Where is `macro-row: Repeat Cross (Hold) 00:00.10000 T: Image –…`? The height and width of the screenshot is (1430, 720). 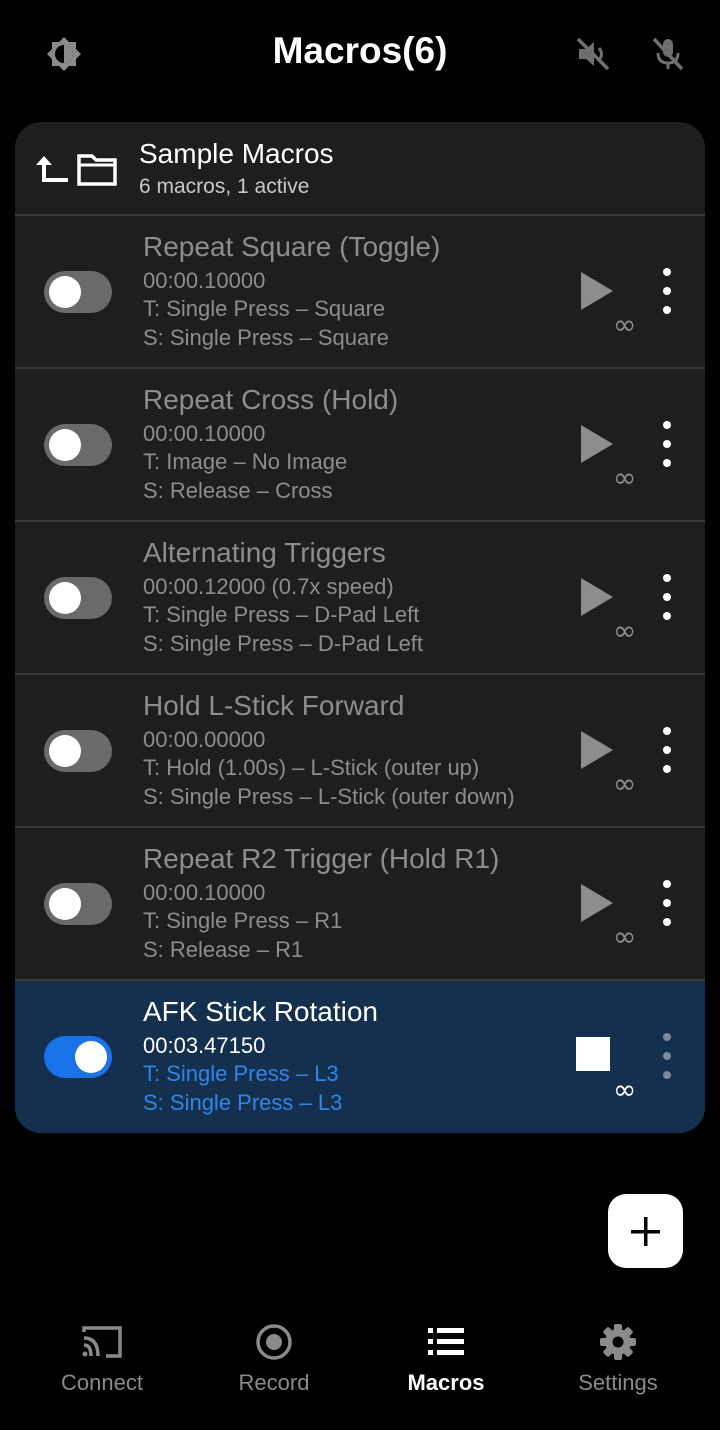
macro-row: Repeat Cross (Hold) 00:00.10000 T: Image –… is located at coordinates (360, 445).